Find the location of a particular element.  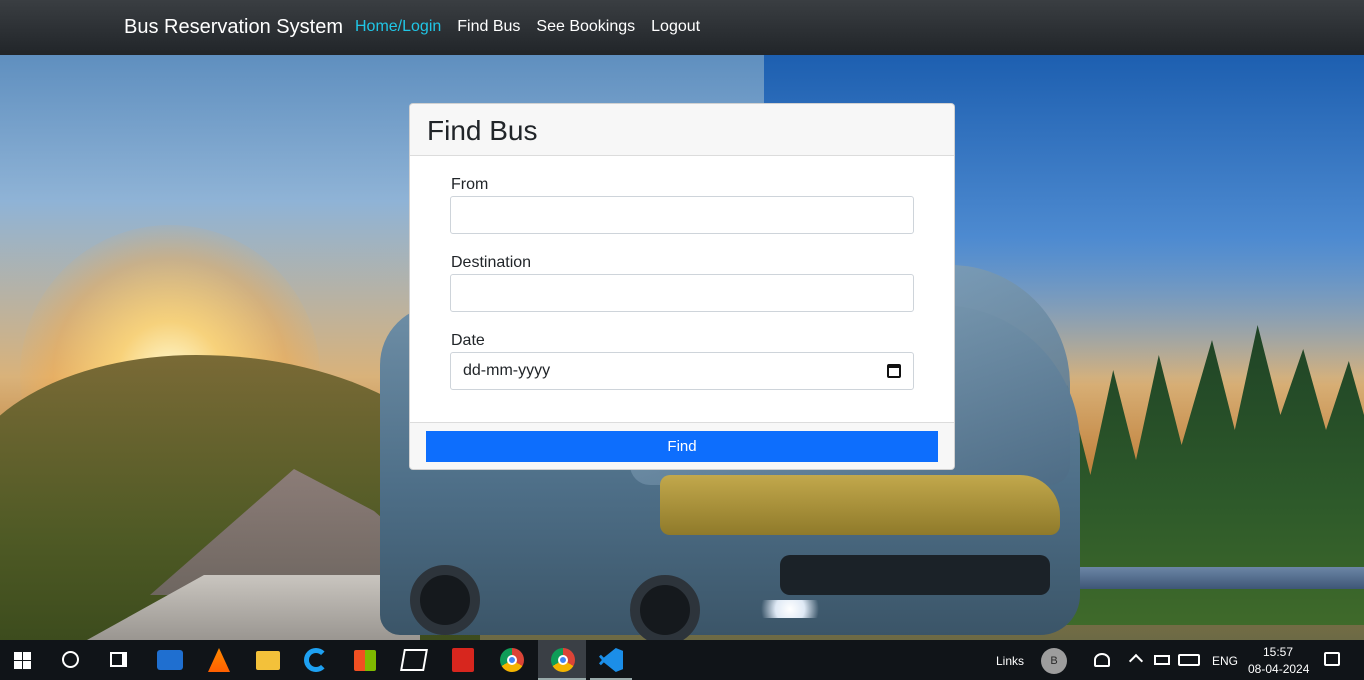

bus-stripe is located at coordinates (860, 505).